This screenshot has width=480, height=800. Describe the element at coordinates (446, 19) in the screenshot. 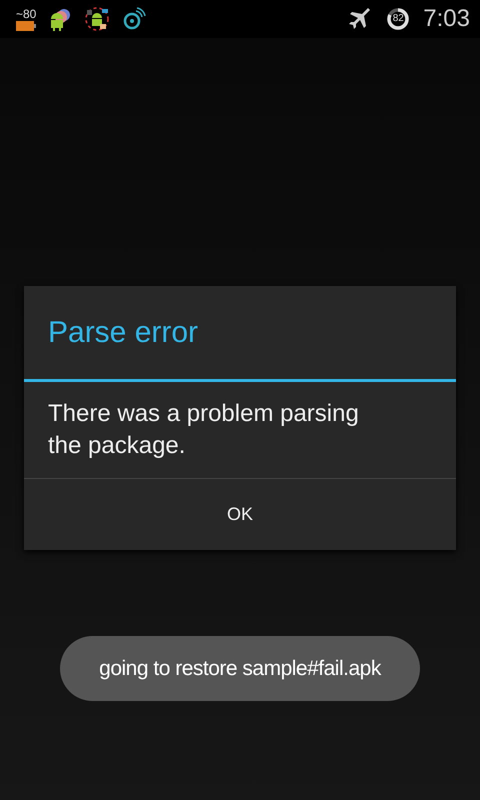

I see `clock-time: 7:03` at that location.